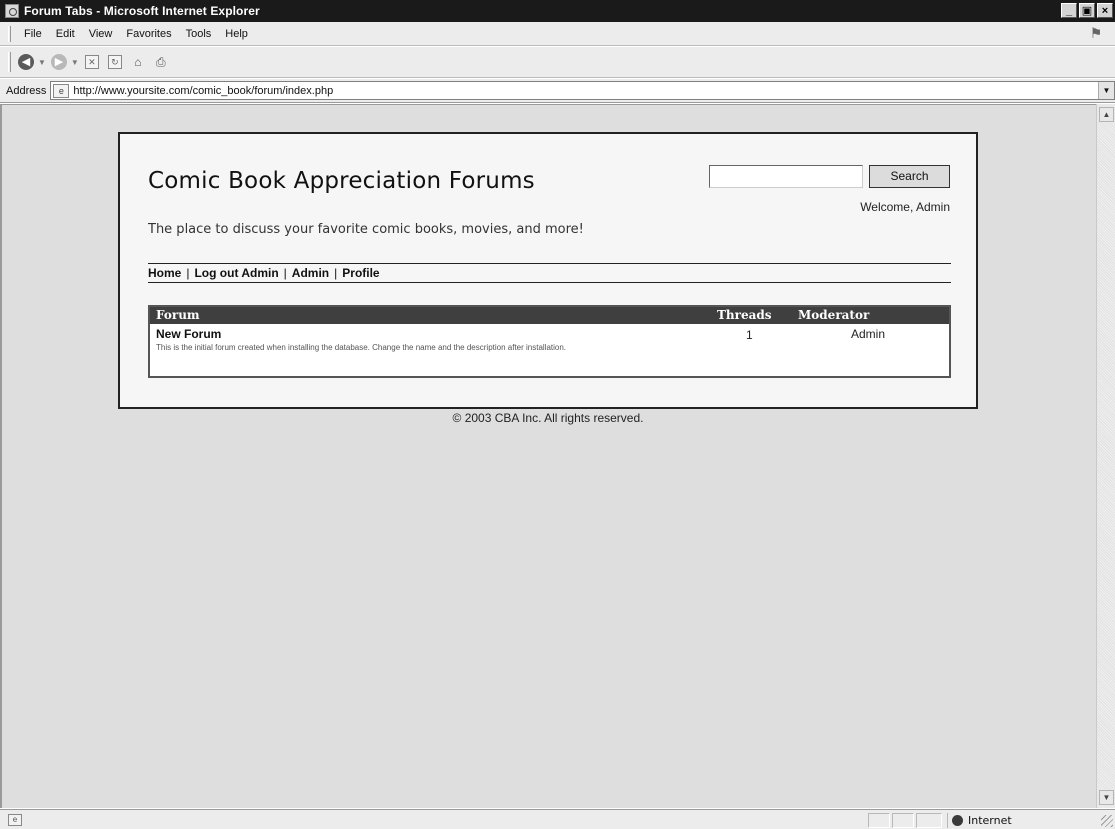 Image resolution: width=1115 pixels, height=829 pixels. Describe the element at coordinates (1096, 33) in the screenshot. I see `windows-logo-icon: ⚑` at that location.